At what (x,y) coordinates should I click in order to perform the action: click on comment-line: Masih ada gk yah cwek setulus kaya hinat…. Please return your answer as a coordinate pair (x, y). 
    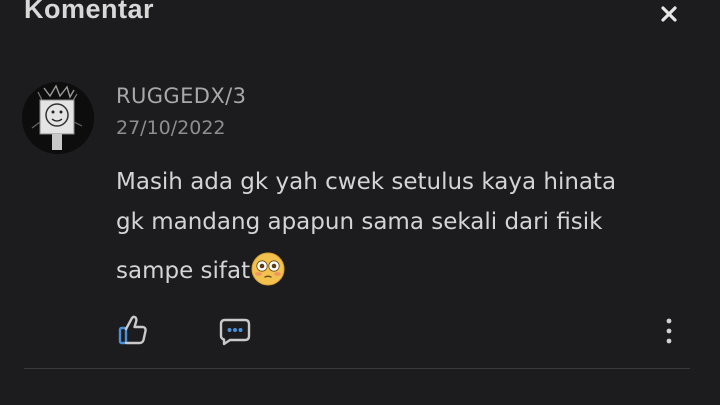
    Looking at the image, I should click on (366, 182).